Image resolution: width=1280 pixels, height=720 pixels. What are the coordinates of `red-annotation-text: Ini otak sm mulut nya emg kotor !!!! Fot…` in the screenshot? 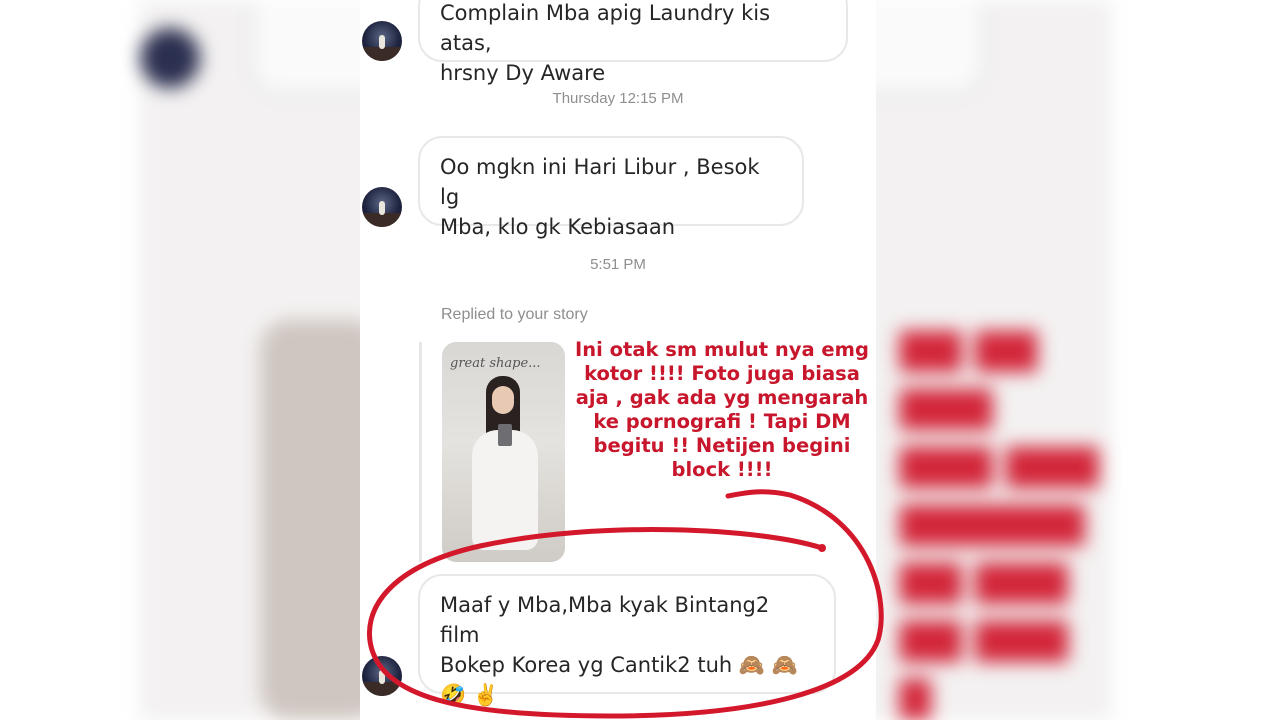 It's located at (722, 410).